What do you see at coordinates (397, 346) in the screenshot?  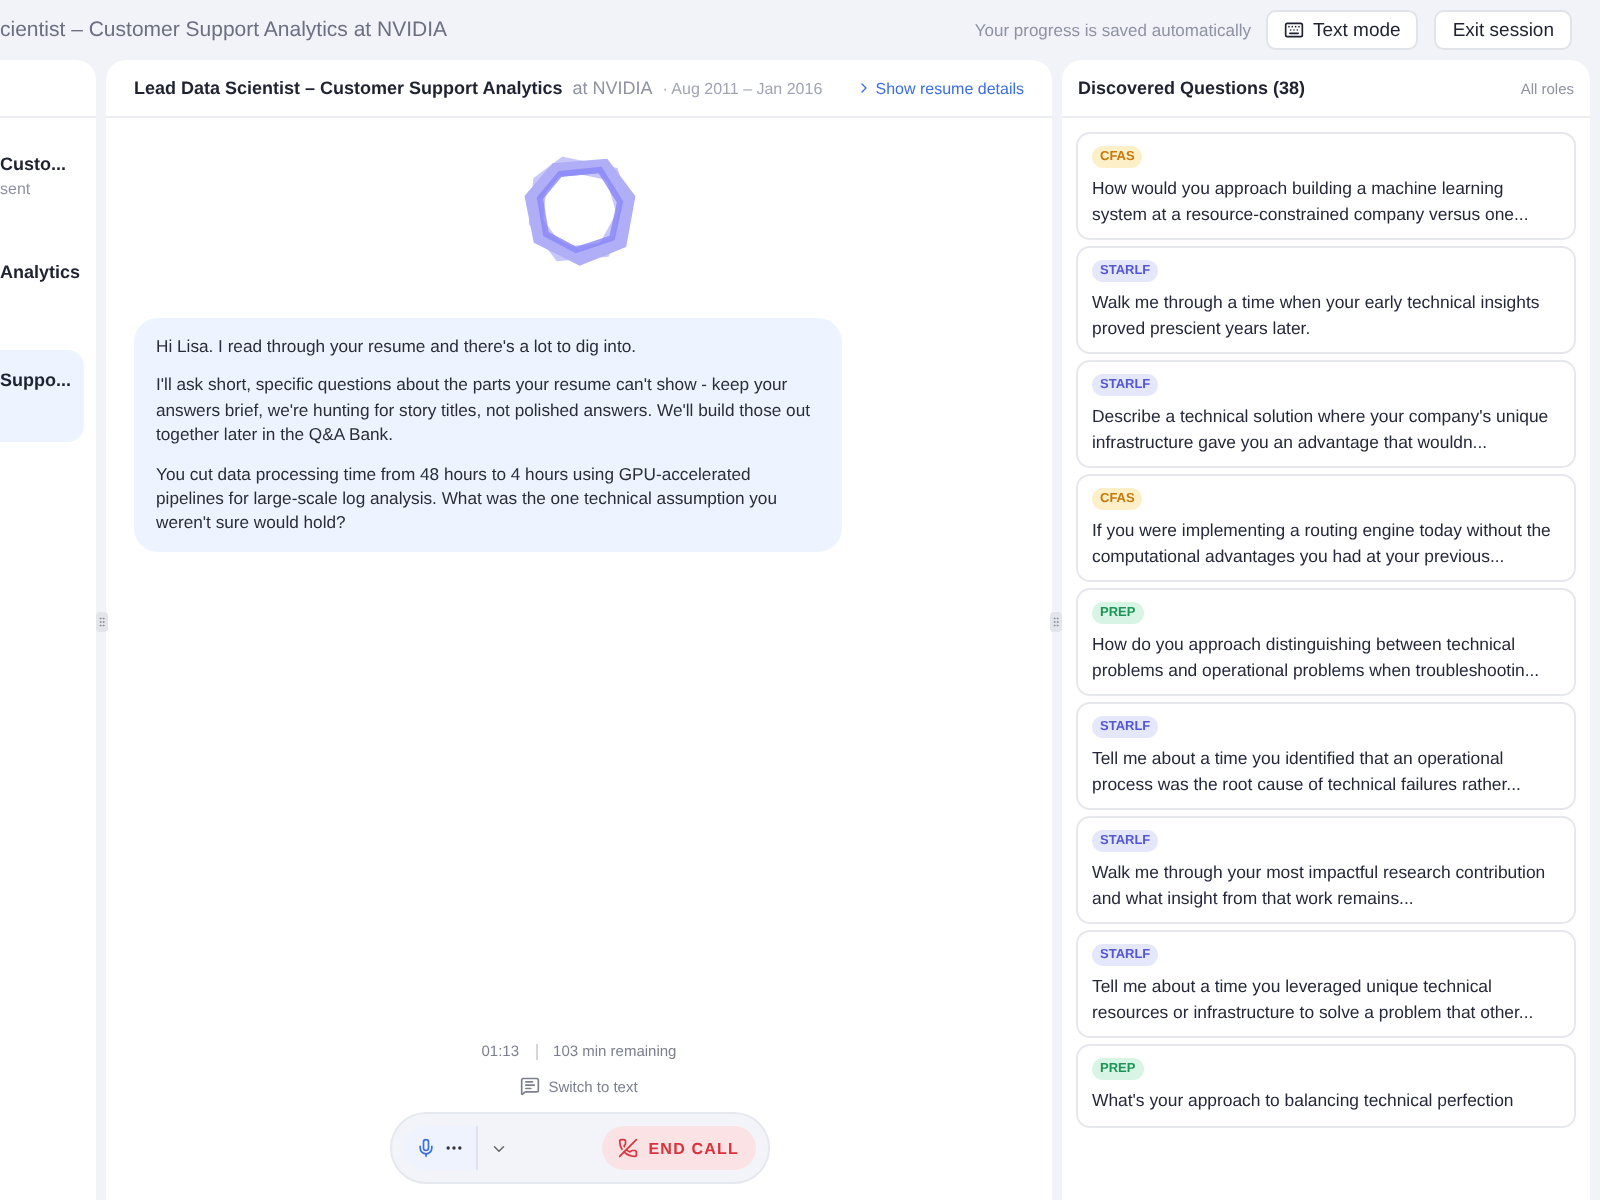 I see `message-text: Hi Lisa. I read through your resume and there's a lot to dig into.` at bounding box center [397, 346].